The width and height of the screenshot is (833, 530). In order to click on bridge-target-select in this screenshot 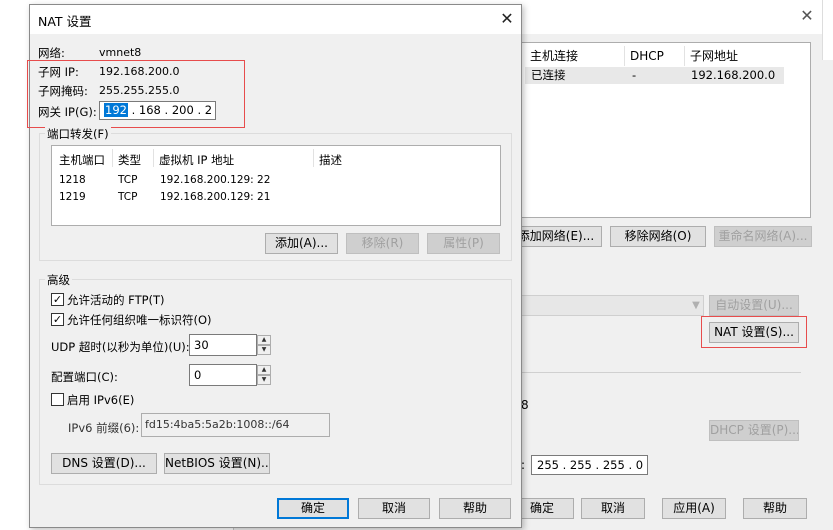, I will do `click(612, 305)`.